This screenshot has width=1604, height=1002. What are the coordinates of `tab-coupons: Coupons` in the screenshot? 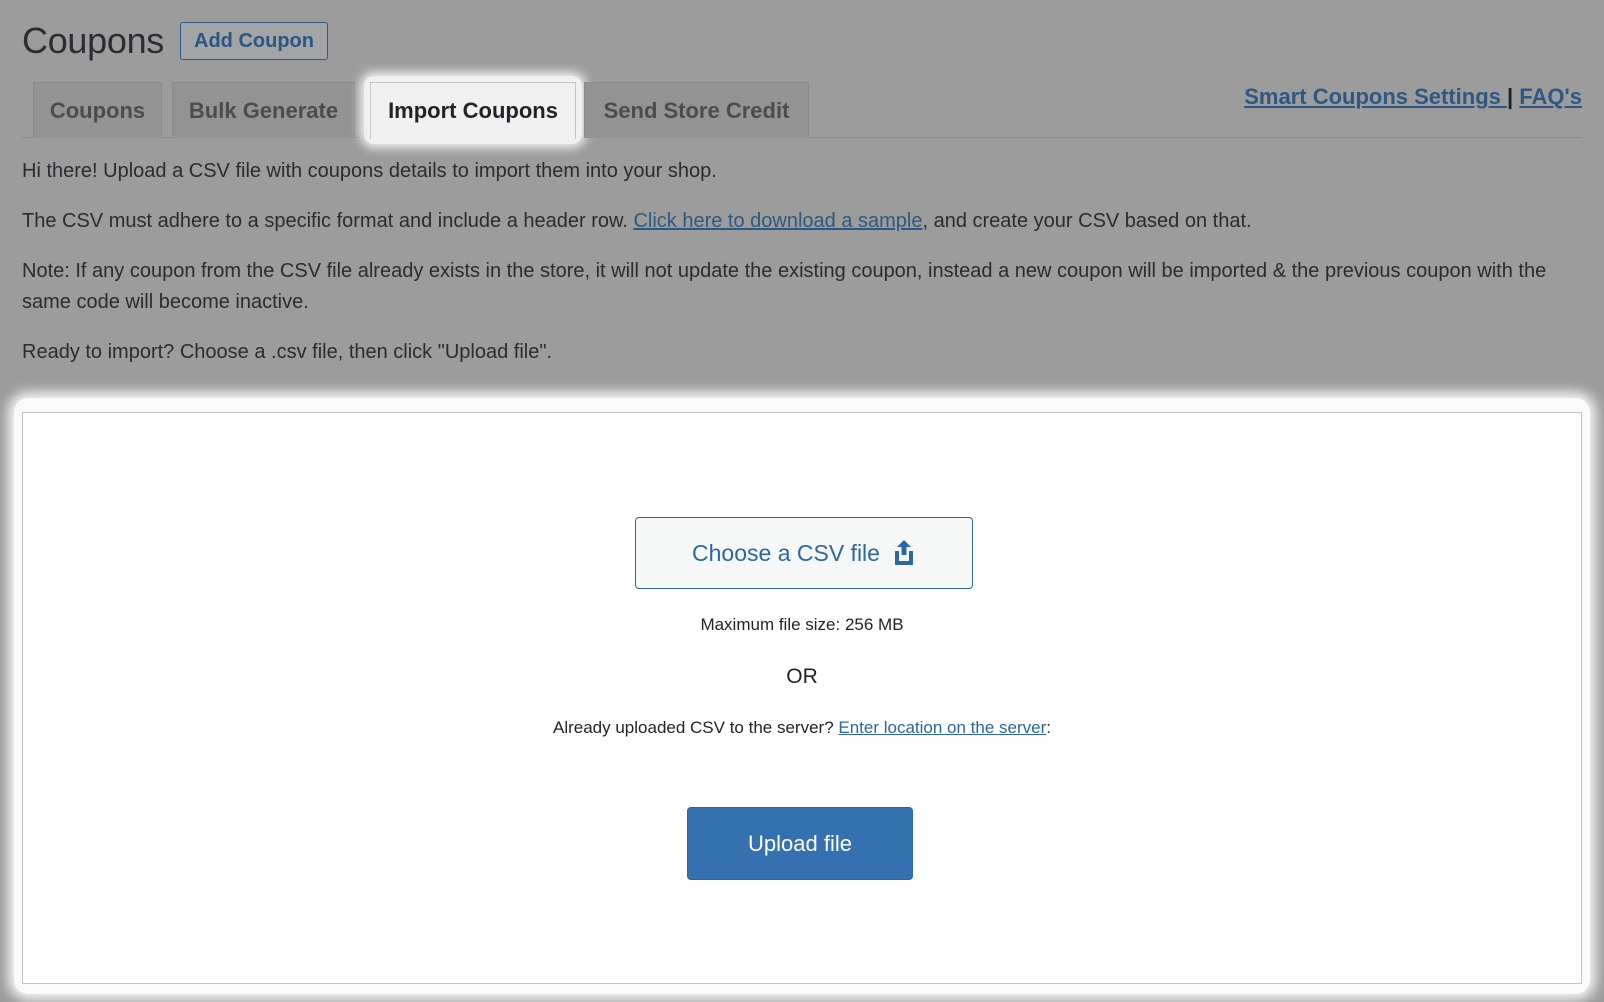 It's located at (97, 110).